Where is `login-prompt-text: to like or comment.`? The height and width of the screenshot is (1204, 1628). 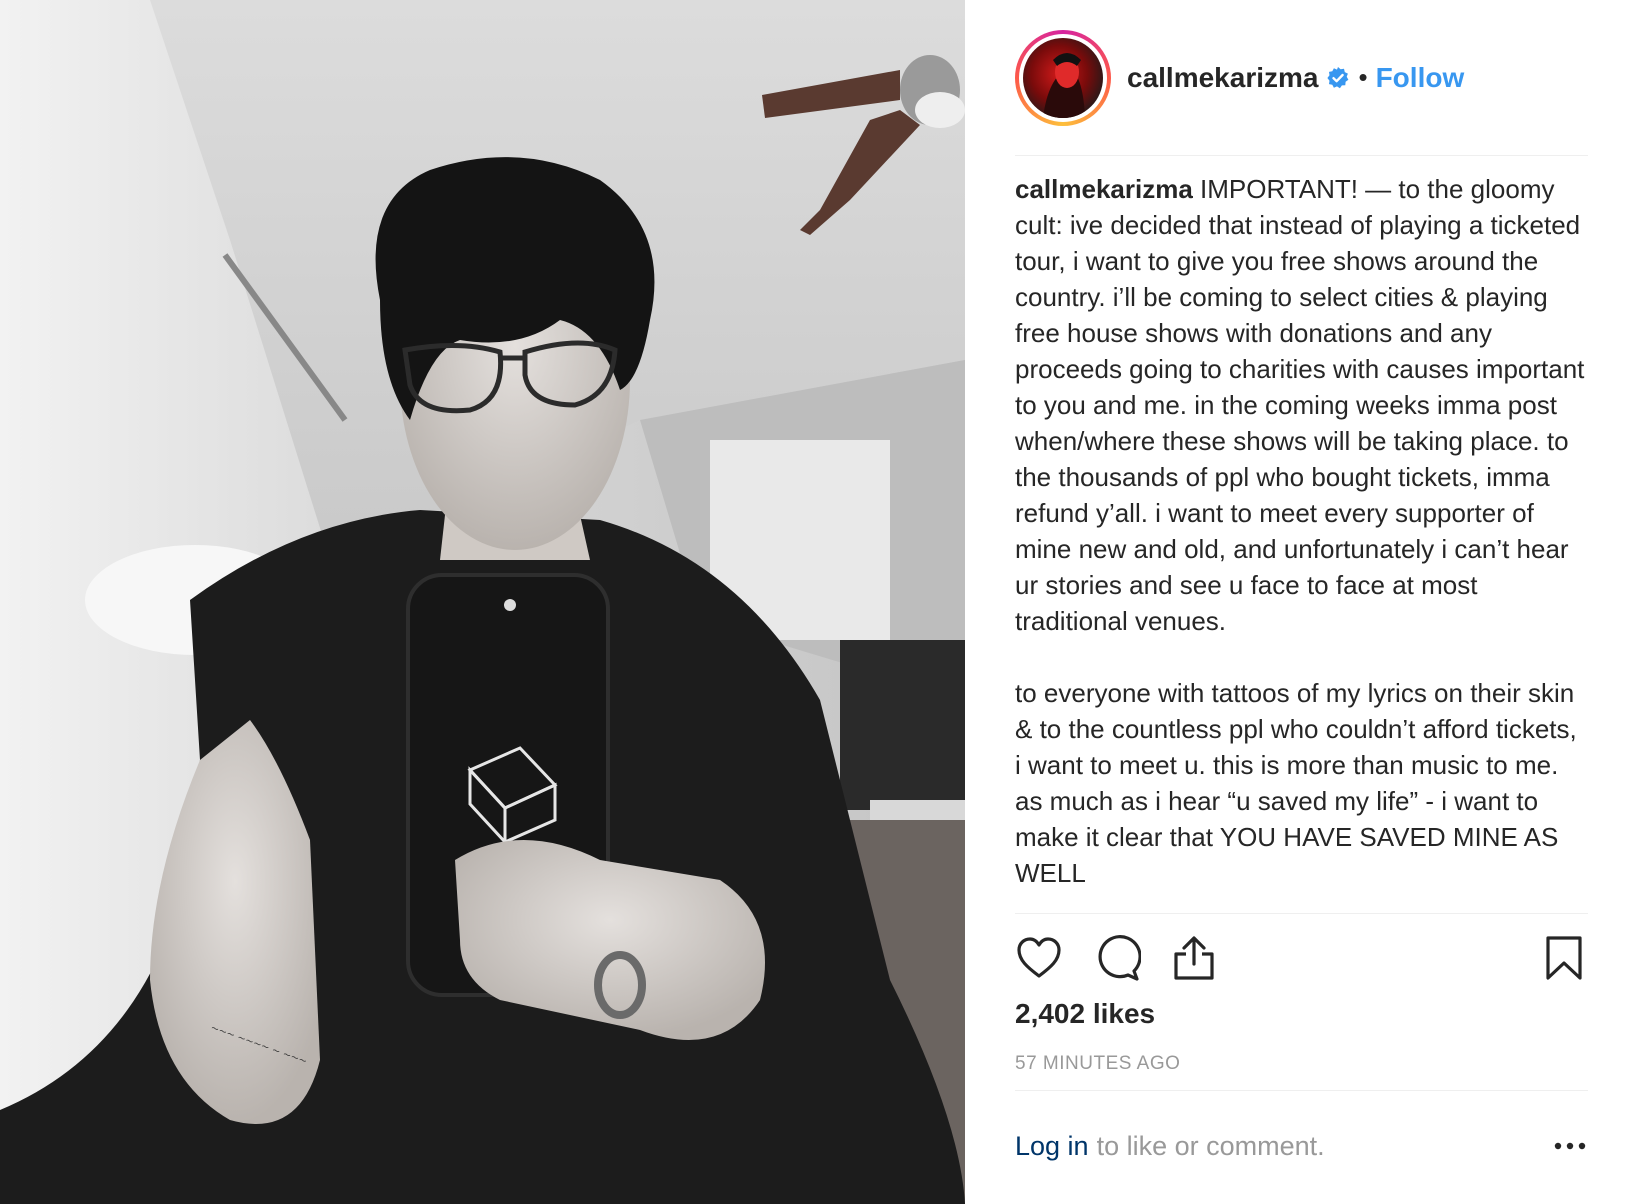 login-prompt-text: to like or comment. is located at coordinates (1210, 1145).